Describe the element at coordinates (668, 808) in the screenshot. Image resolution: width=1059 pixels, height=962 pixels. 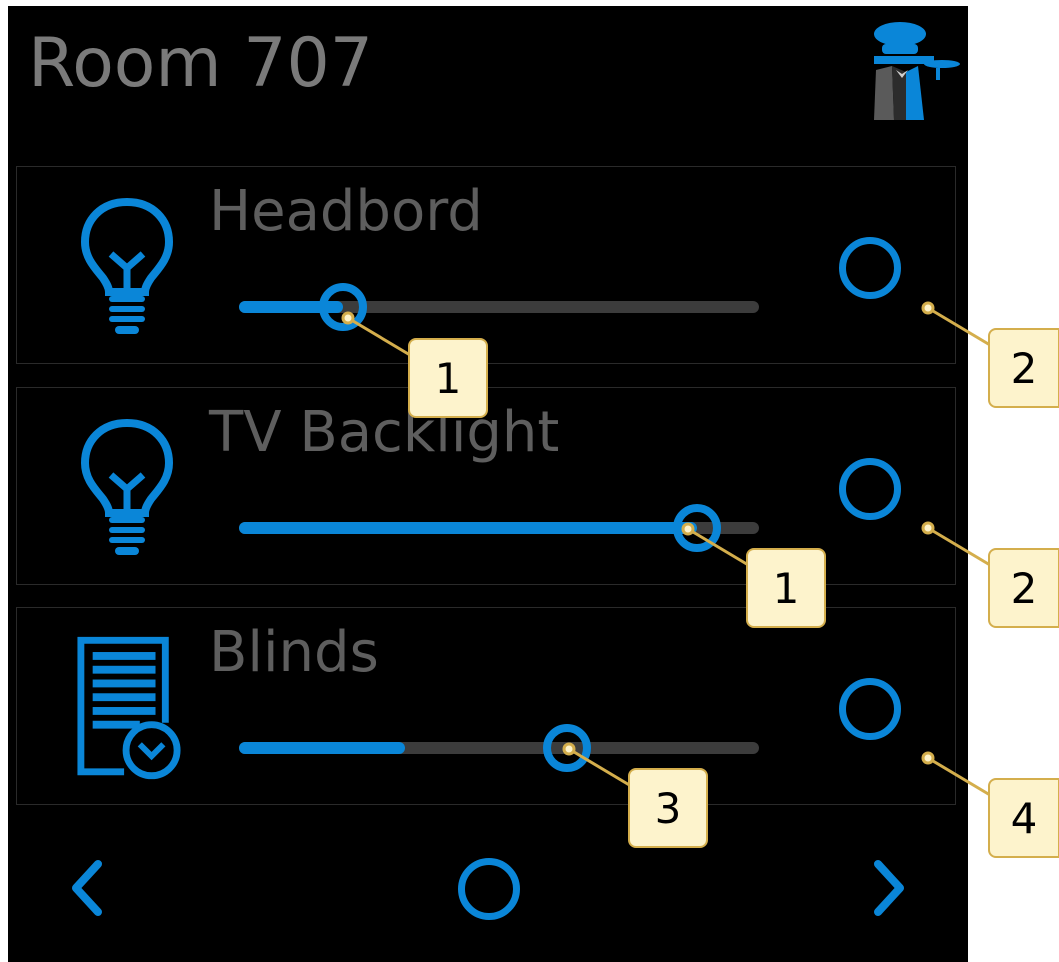
I see `callout-badge: 3` at that location.